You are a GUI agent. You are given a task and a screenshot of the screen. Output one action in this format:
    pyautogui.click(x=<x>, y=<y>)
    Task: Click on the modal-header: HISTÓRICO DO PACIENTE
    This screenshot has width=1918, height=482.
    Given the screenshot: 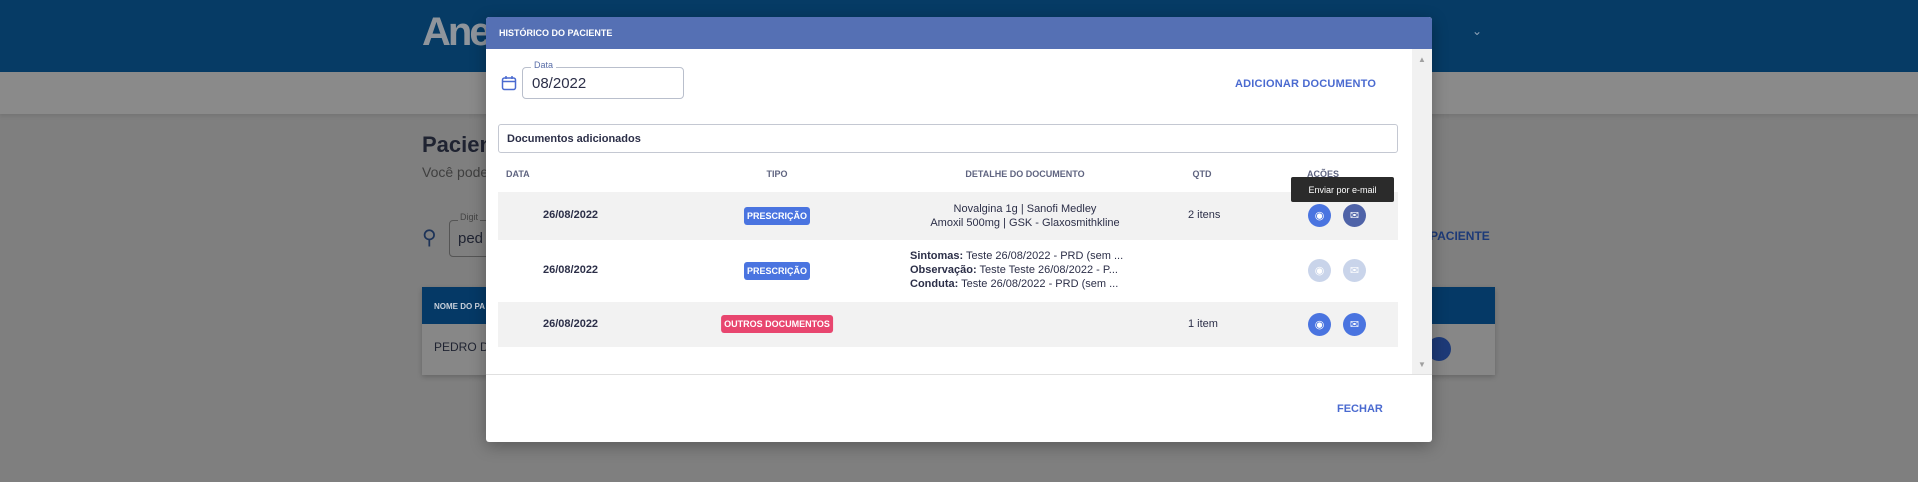 What is the action you would take?
    pyautogui.click(x=959, y=33)
    